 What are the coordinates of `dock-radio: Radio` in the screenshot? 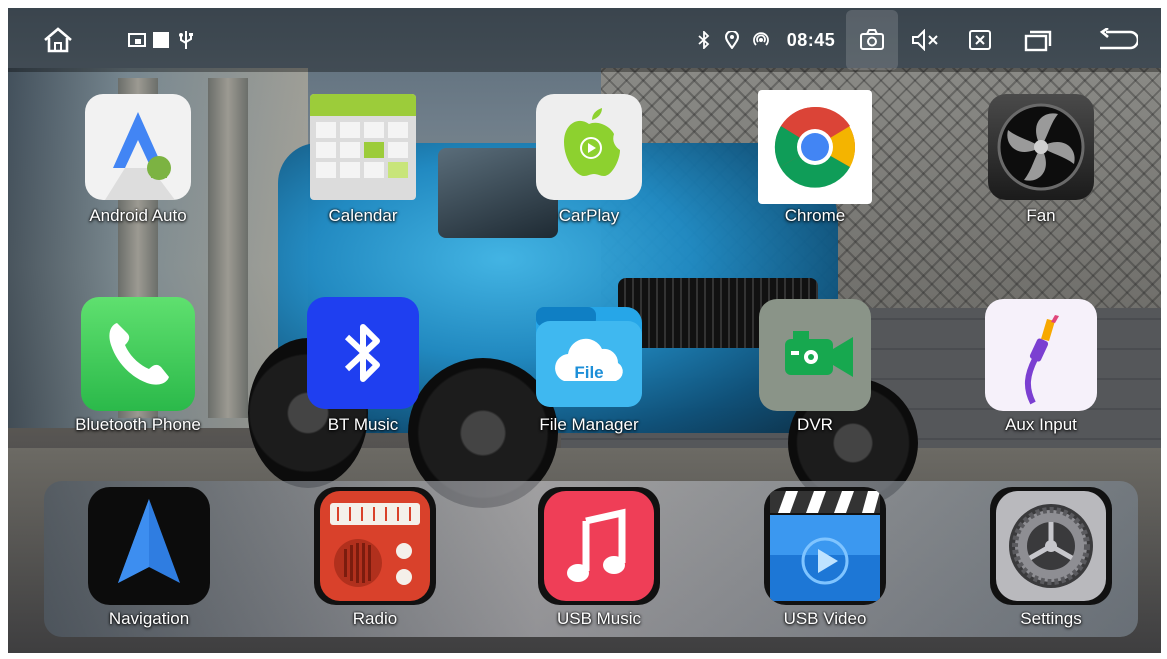 It's located at (375, 559).